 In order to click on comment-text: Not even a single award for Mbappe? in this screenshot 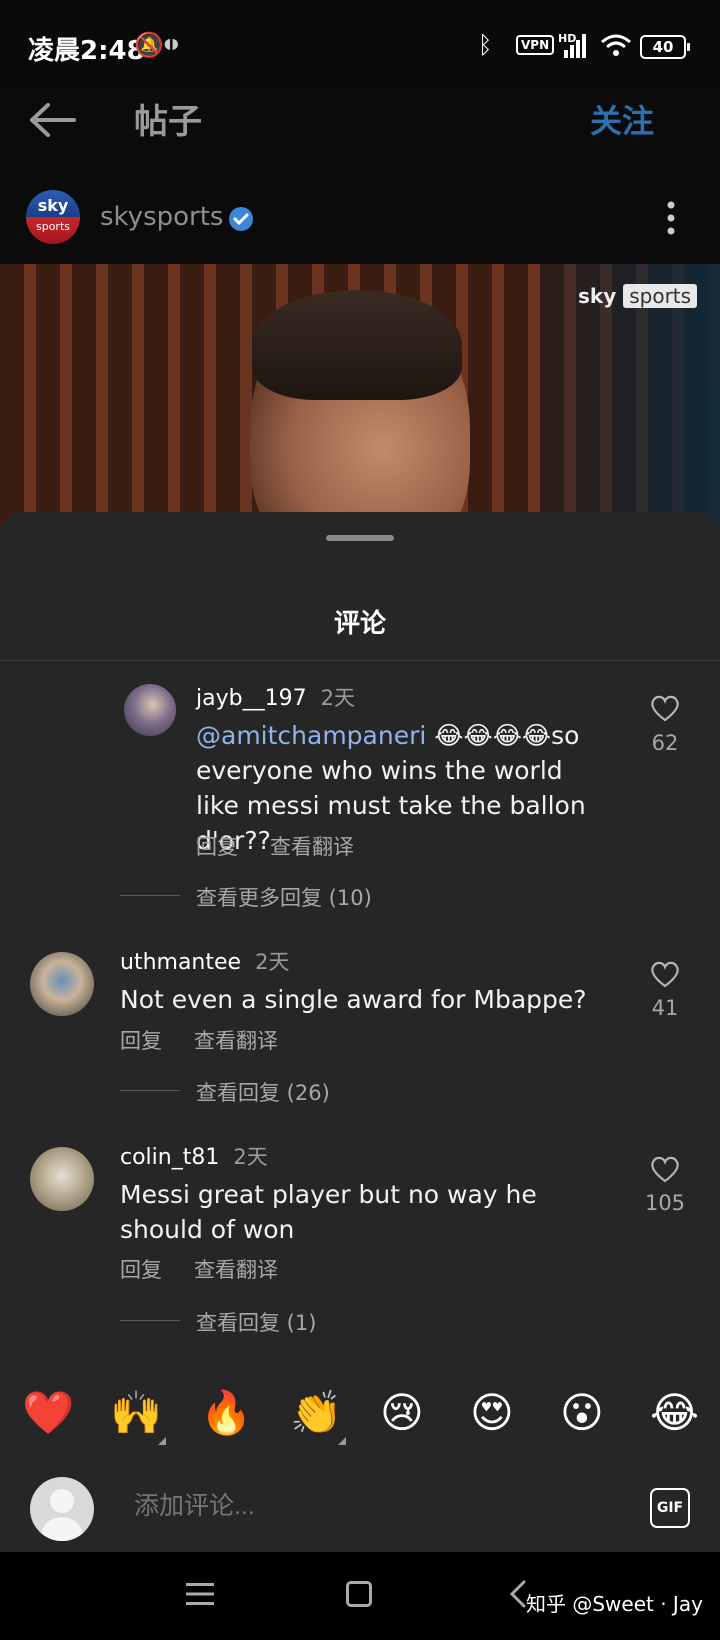, I will do `click(353, 999)`.